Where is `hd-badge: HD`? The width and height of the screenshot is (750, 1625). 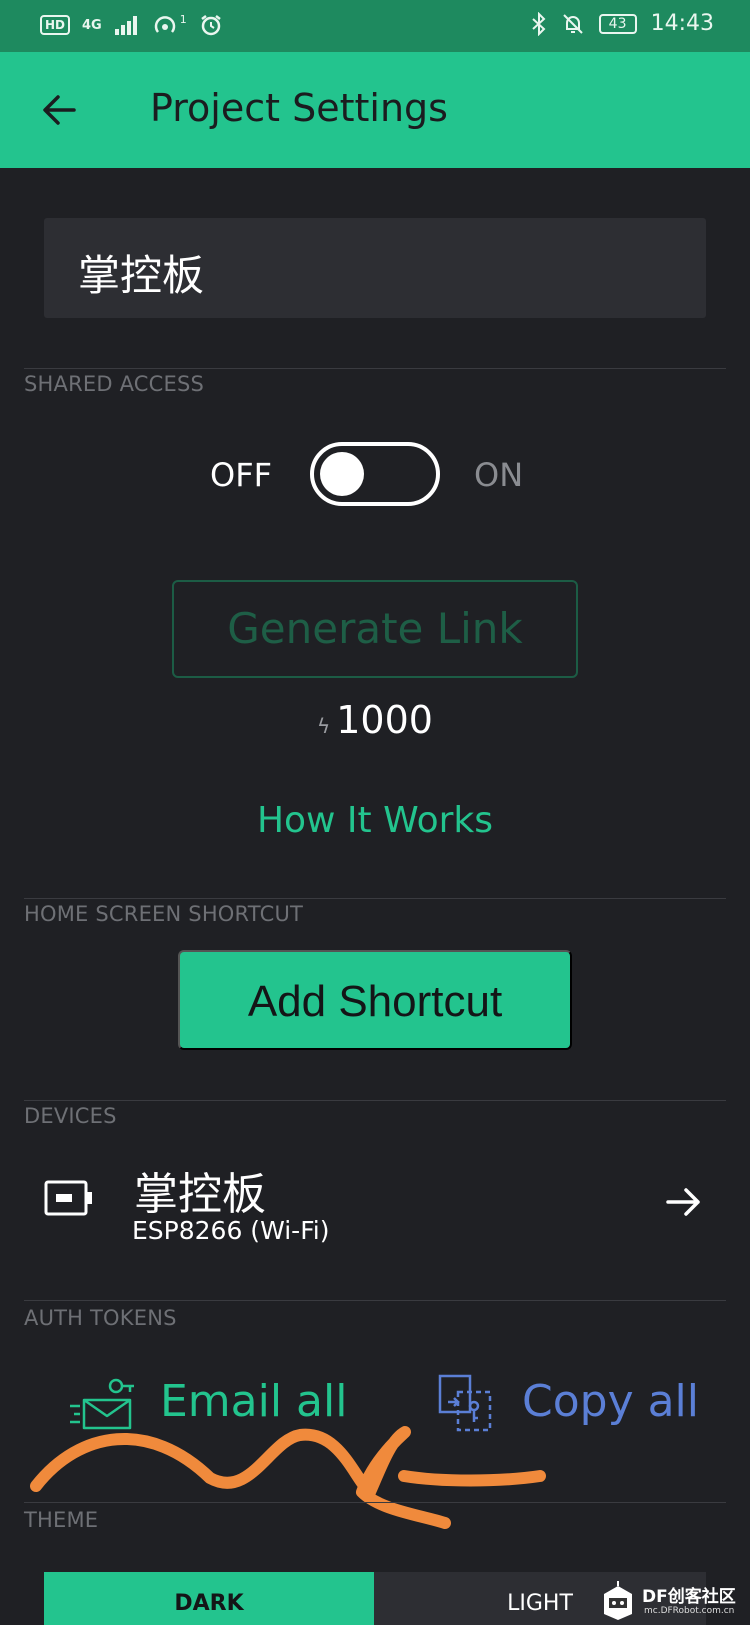 hd-badge: HD is located at coordinates (55, 25).